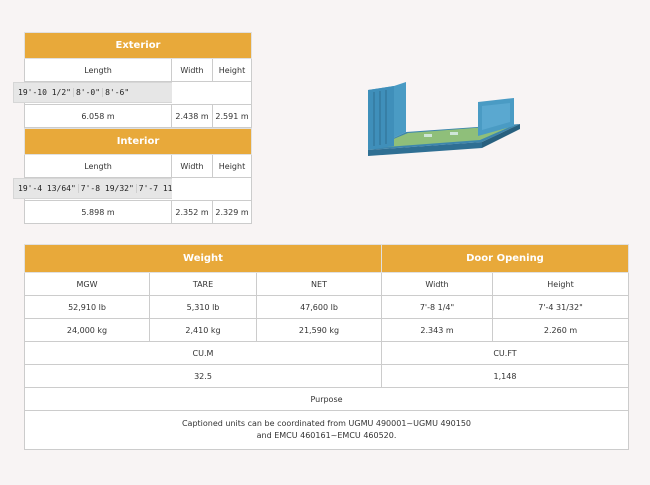 The width and height of the screenshot is (650, 485). What do you see at coordinates (98, 212) in the screenshot?
I see `interior-length-metric: 5.898 m` at bounding box center [98, 212].